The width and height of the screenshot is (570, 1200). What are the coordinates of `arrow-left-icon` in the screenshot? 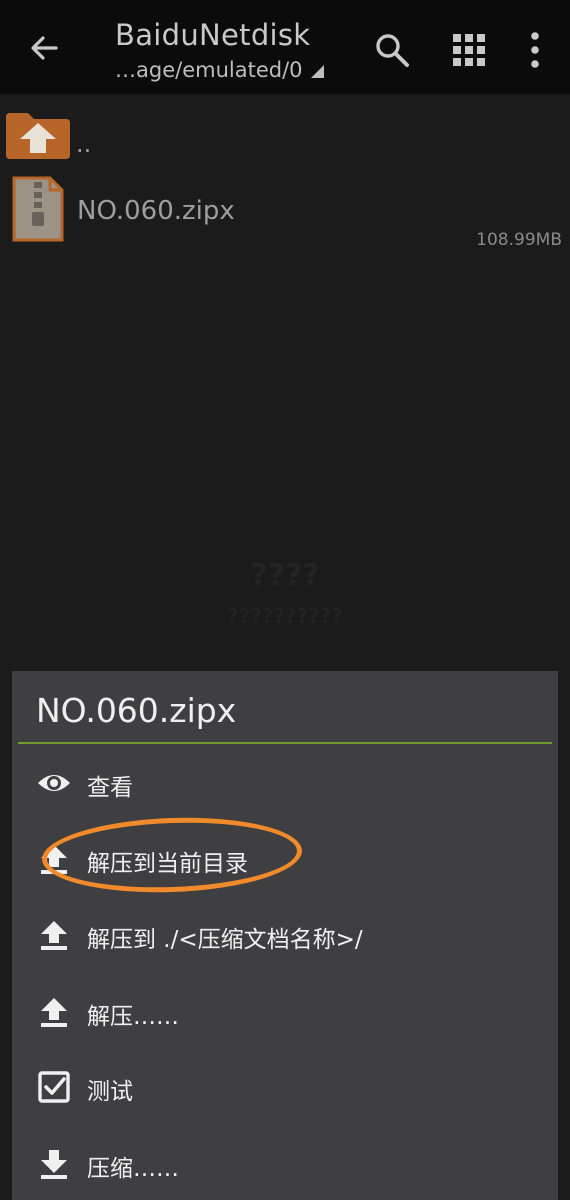 It's located at (44, 48).